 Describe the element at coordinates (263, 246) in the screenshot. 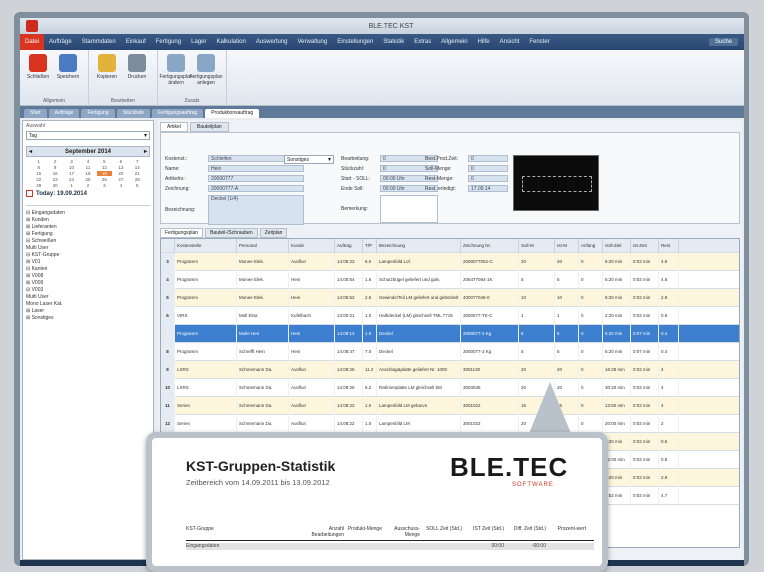

I see `grid-column-header: Personal` at that location.